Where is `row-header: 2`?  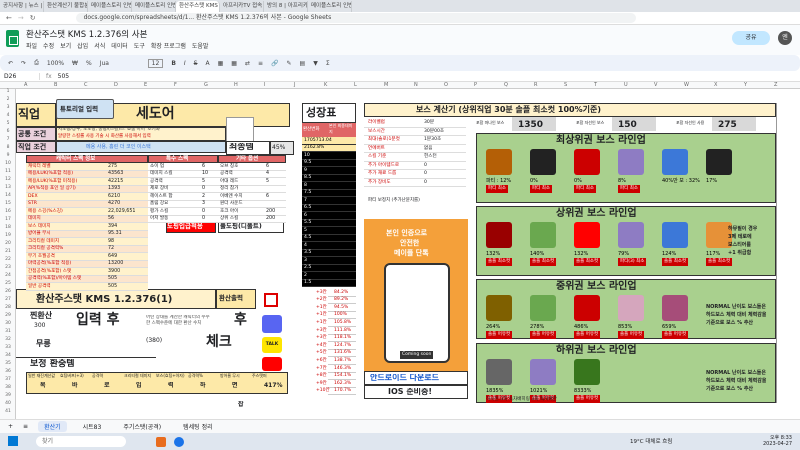
row-header: 2 is located at coordinates (8, 99).